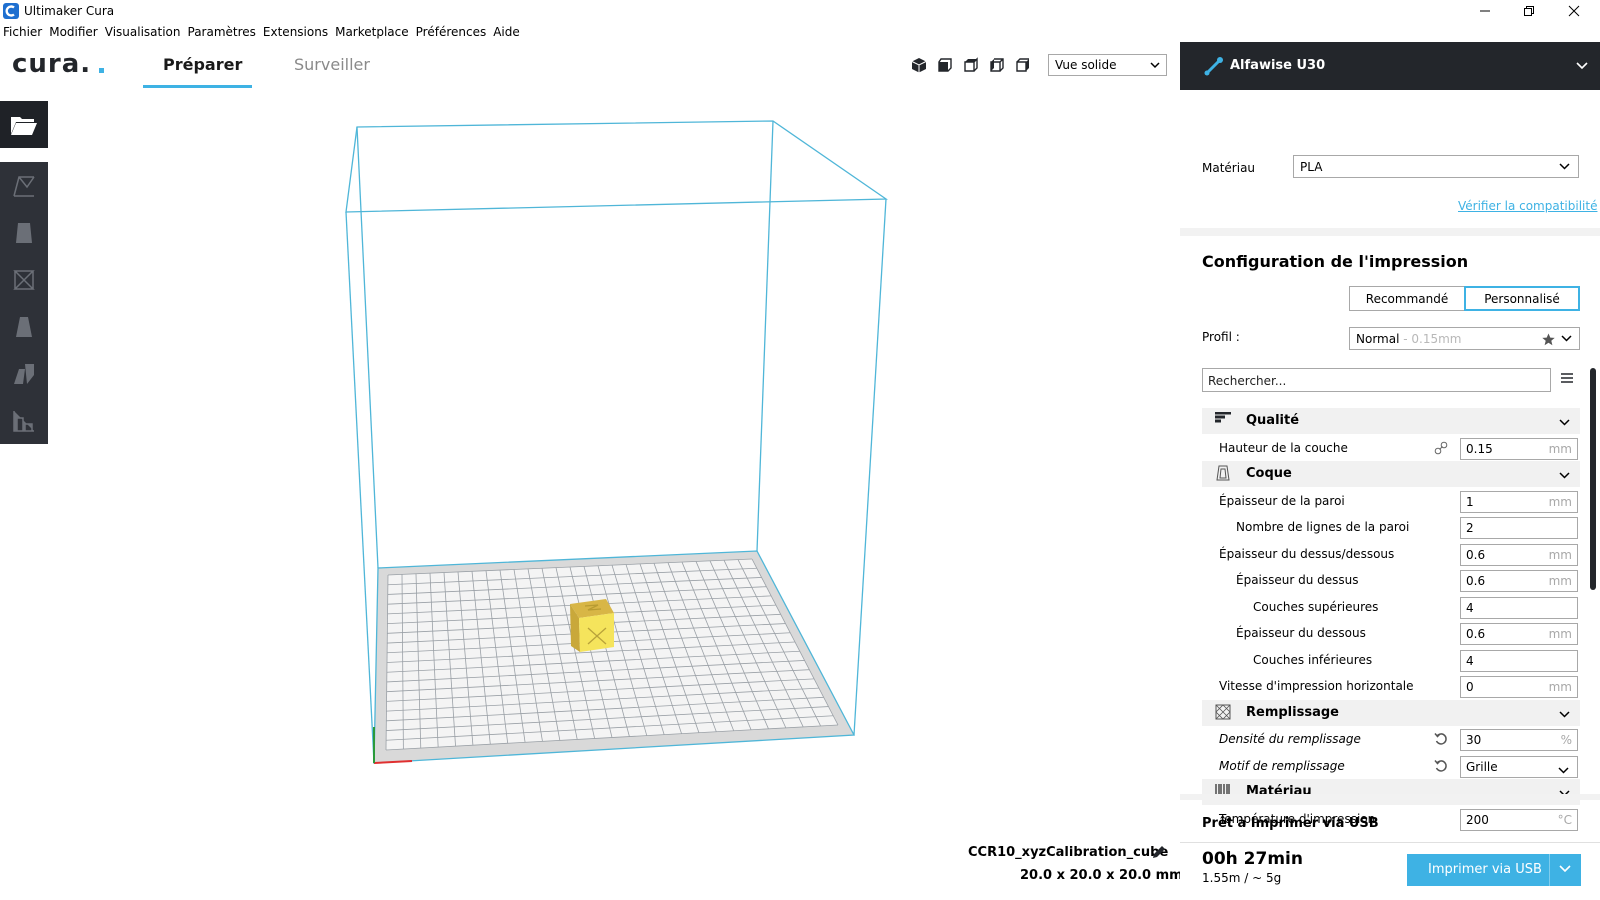 This screenshot has height=900, width=1600. Describe the element at coordinates (1567, 378) in the screenshot. I see `hamburger-menu-icon` at that location.